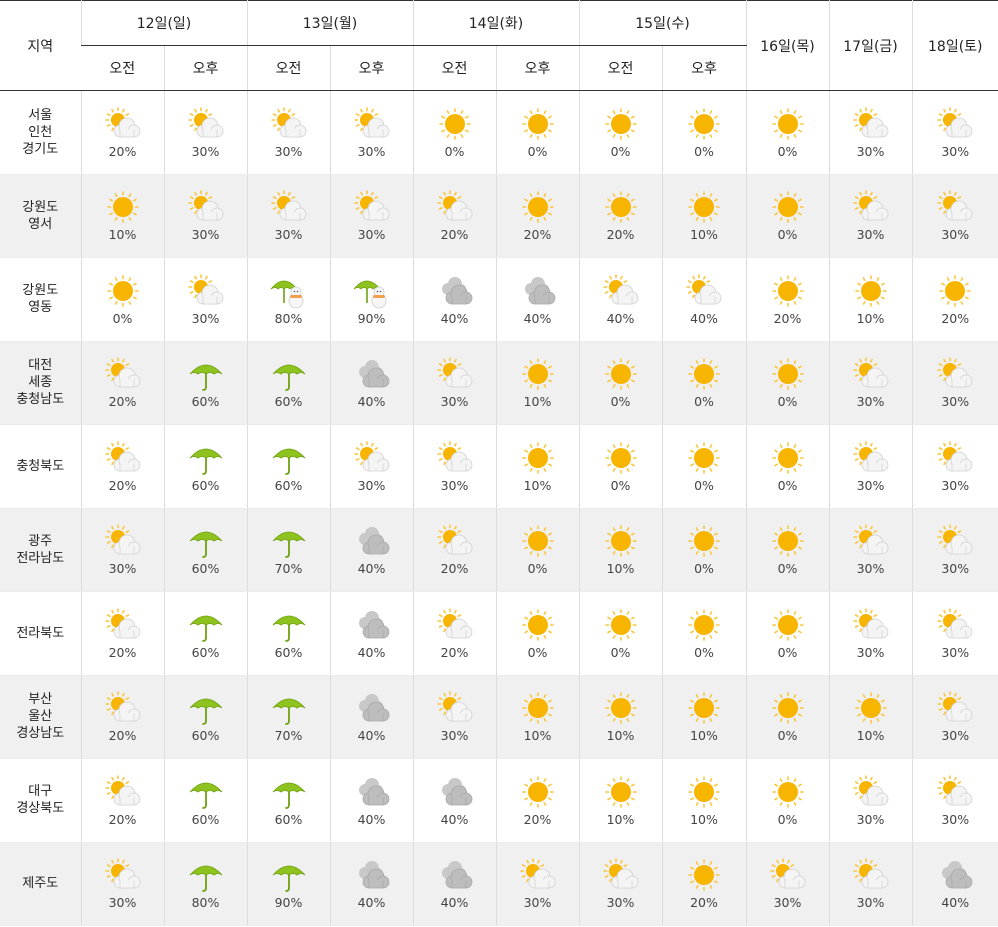 The image size is (998, 927). I want to click on region-column-header: 지역, so click(40, 45).